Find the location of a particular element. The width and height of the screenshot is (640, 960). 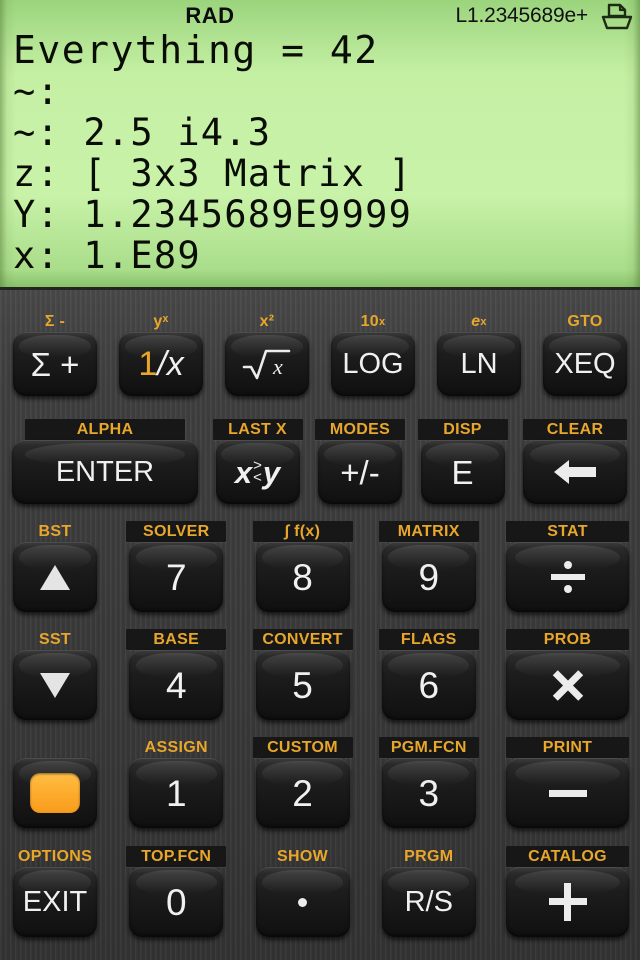

key-cell-1: ASSIGN 1 is located at coordinates (176, 782).